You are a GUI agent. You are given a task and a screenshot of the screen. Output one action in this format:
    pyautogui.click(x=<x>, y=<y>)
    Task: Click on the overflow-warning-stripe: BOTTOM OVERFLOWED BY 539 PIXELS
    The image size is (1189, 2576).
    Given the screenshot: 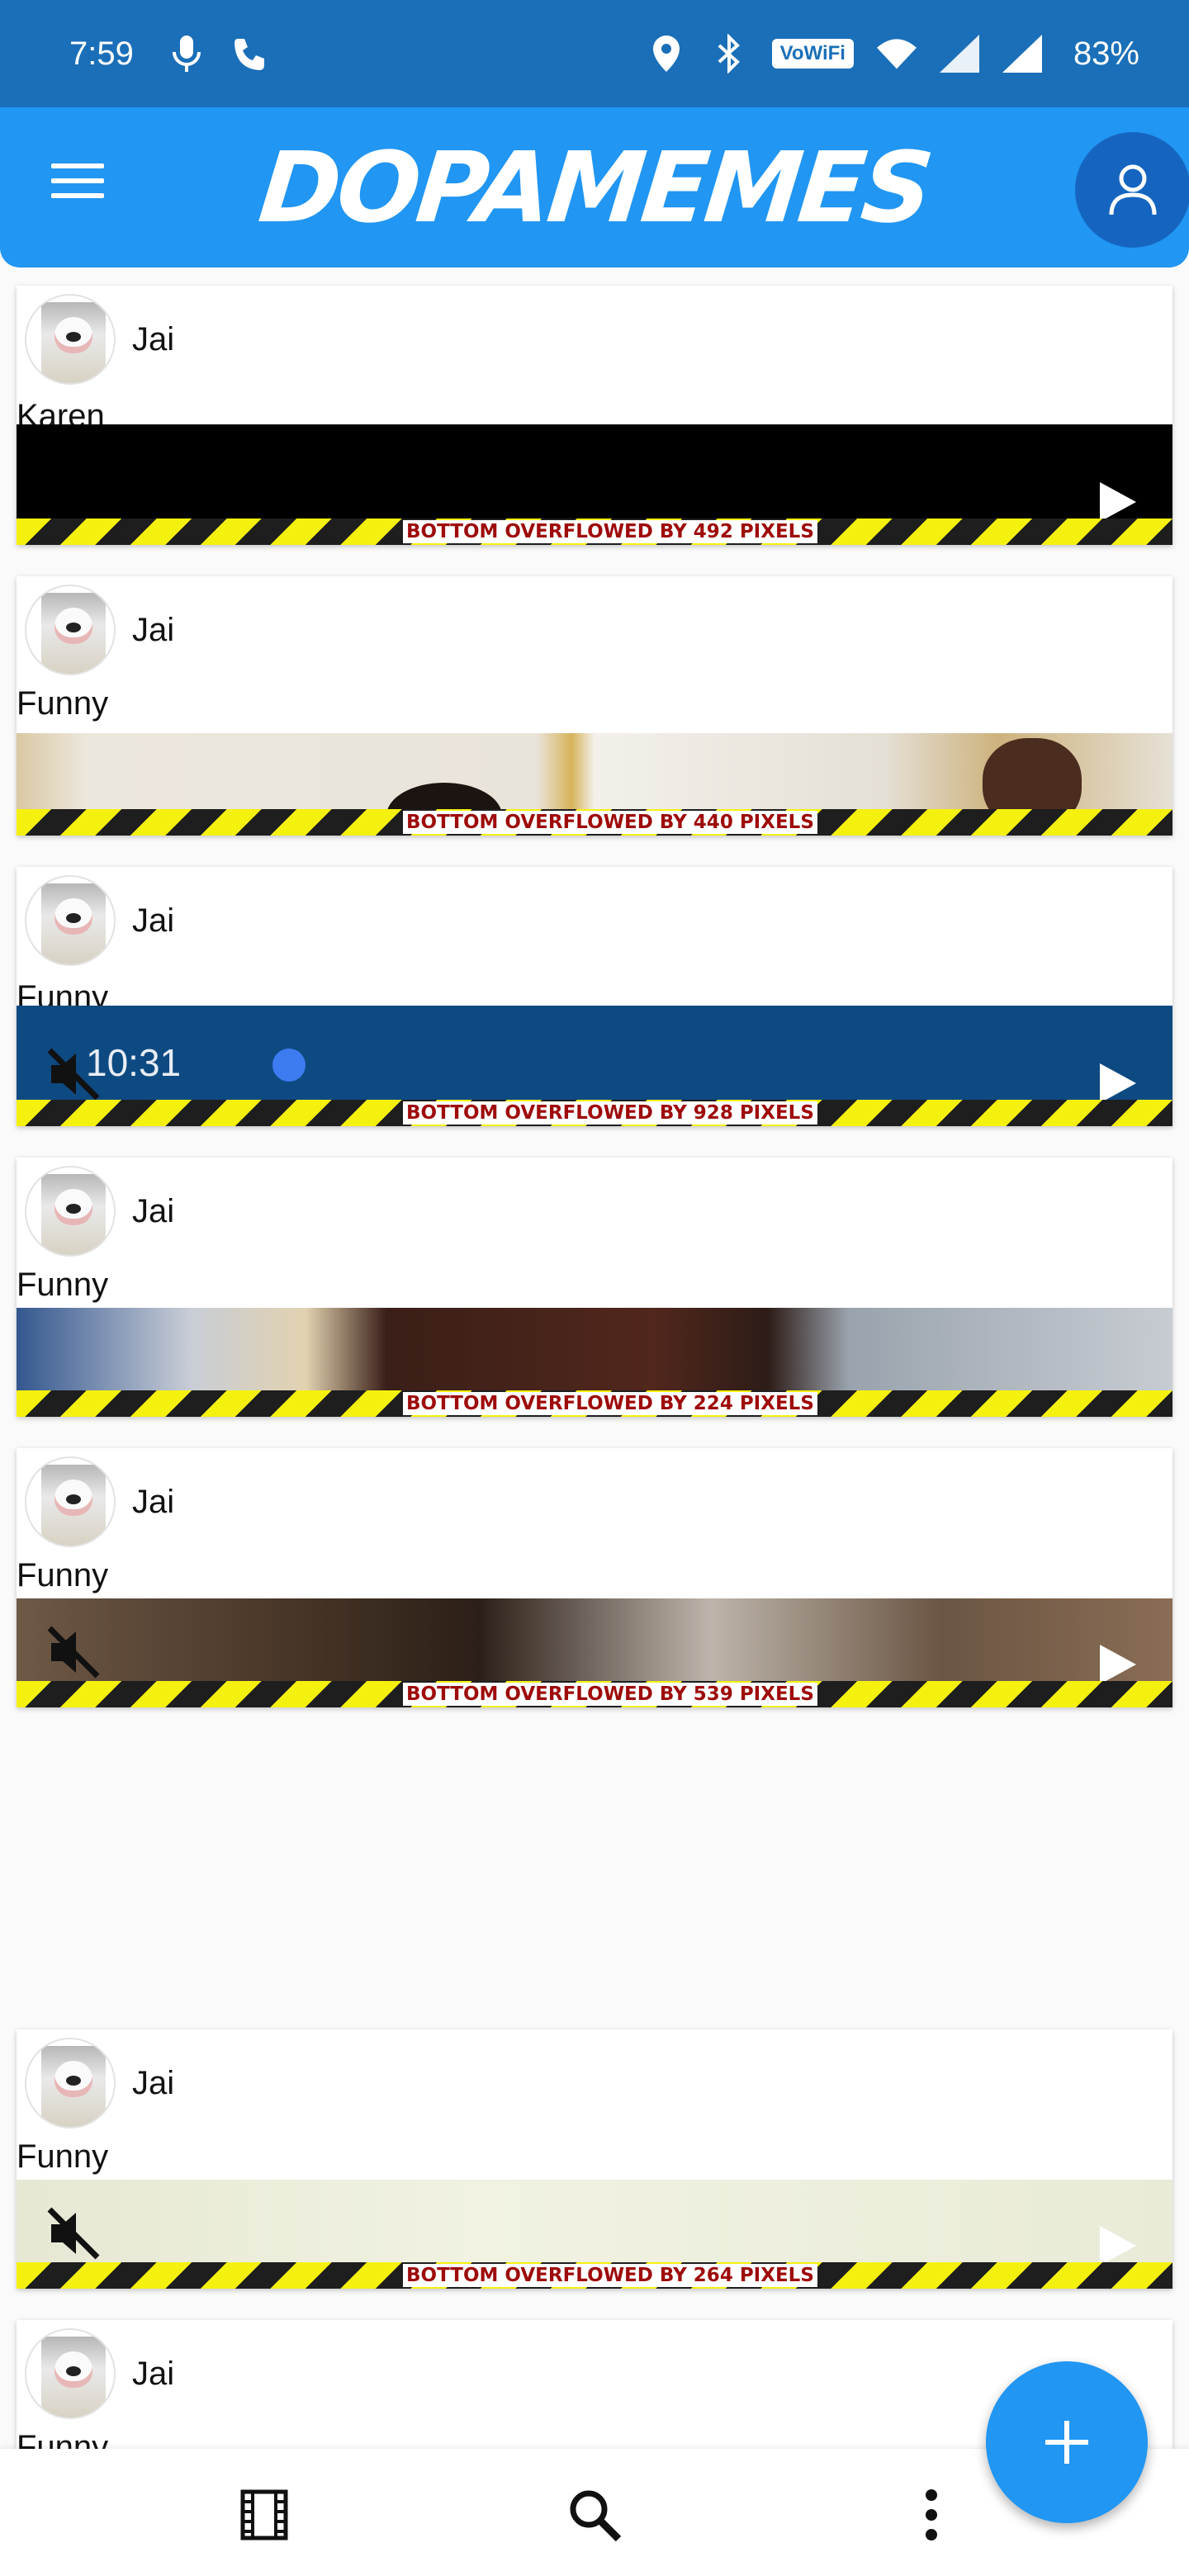 What is the action you would take?
    pyautogui.click(x=594, y=1694)
    